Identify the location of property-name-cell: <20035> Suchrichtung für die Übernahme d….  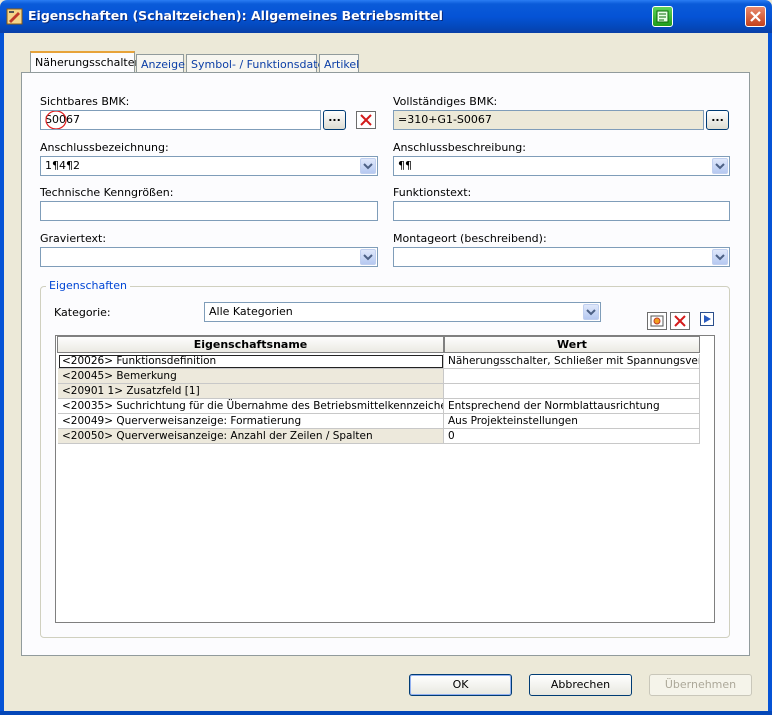
(251, 406).